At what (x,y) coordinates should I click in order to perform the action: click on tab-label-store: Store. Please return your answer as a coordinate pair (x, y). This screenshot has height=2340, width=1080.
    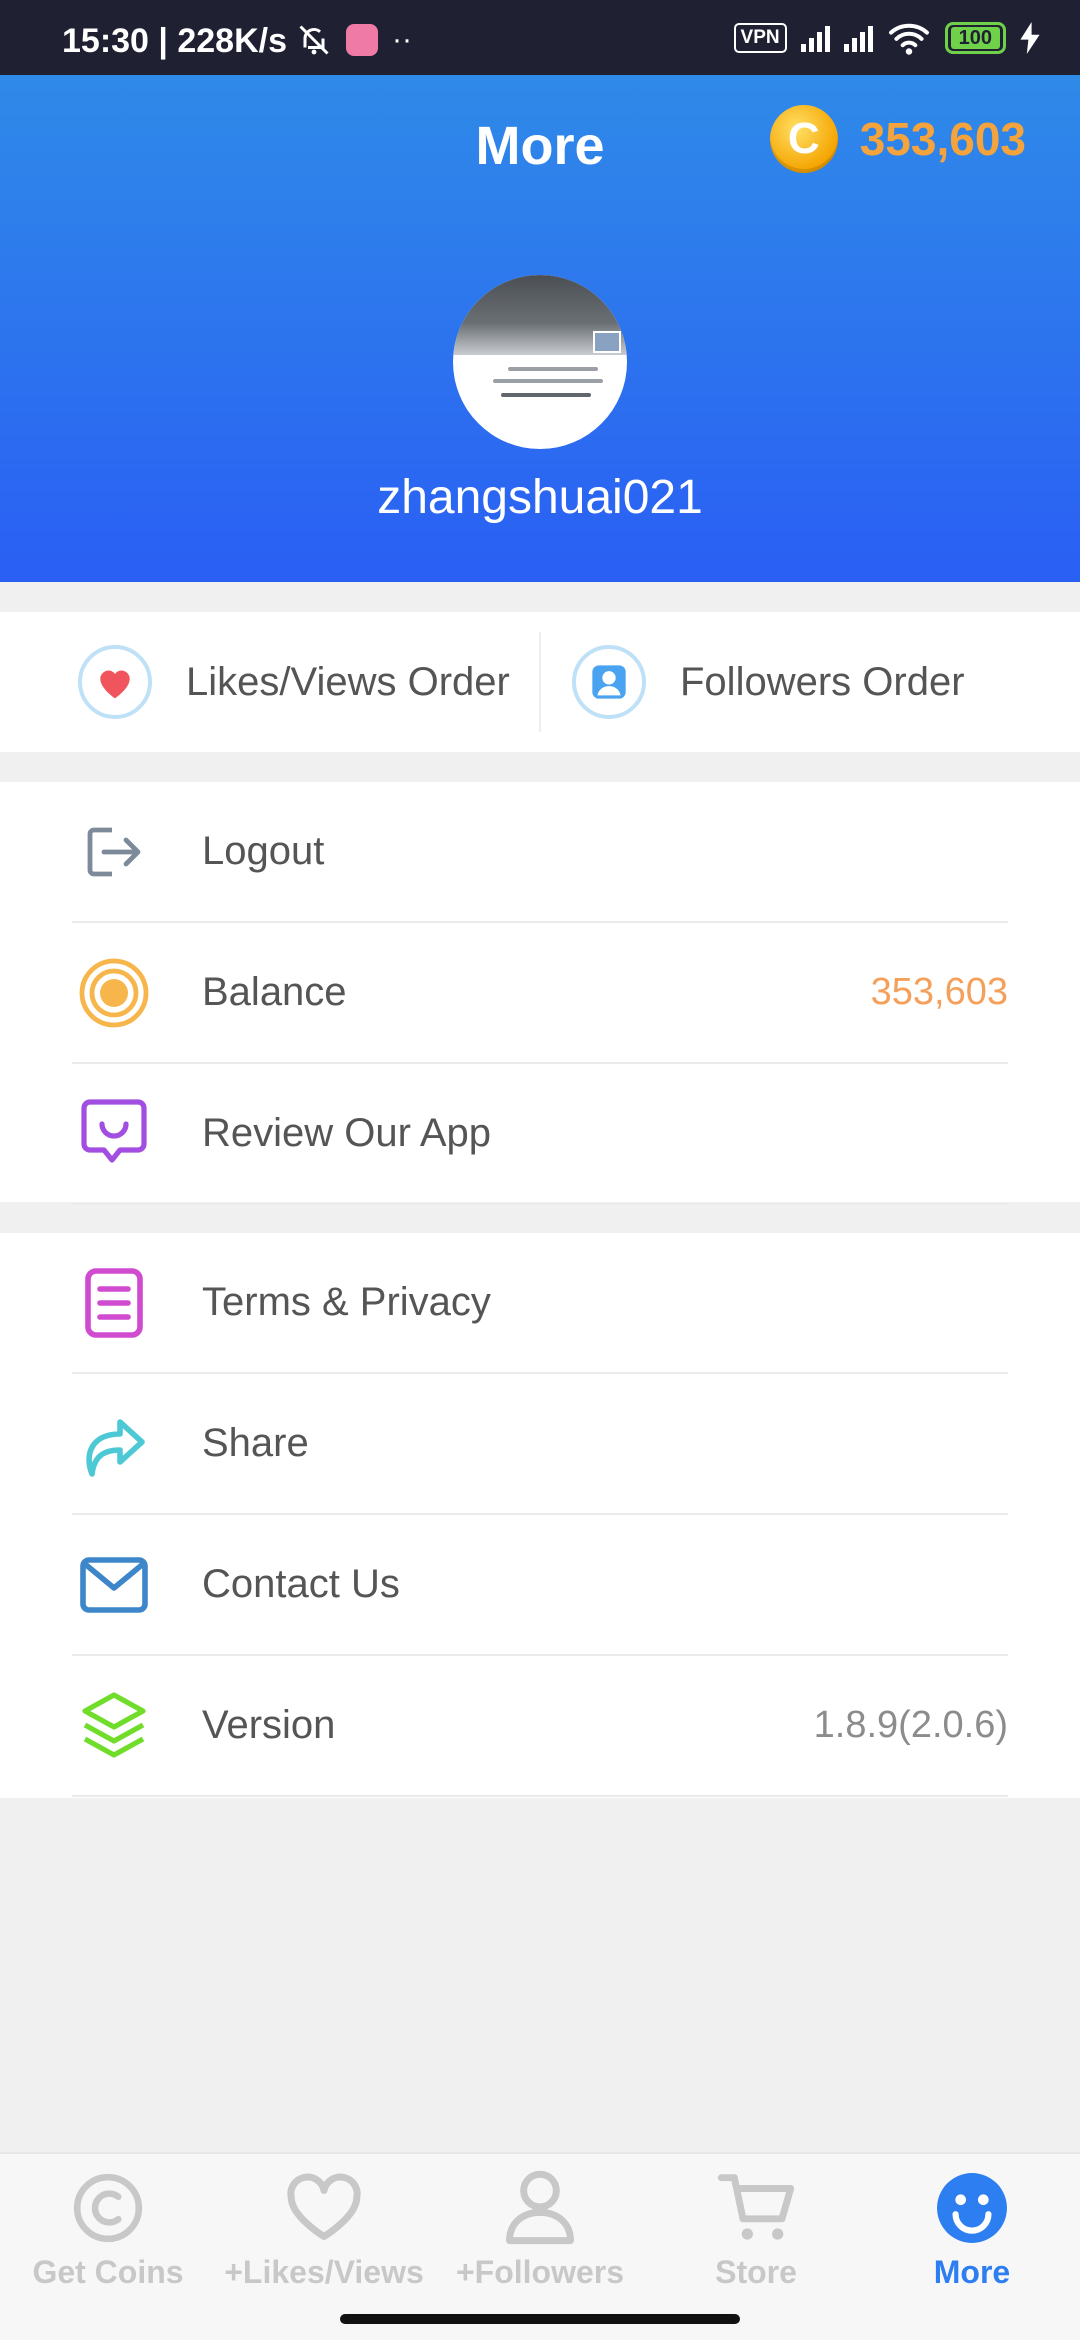
    Looking at the image, I should click on (756, 2272).